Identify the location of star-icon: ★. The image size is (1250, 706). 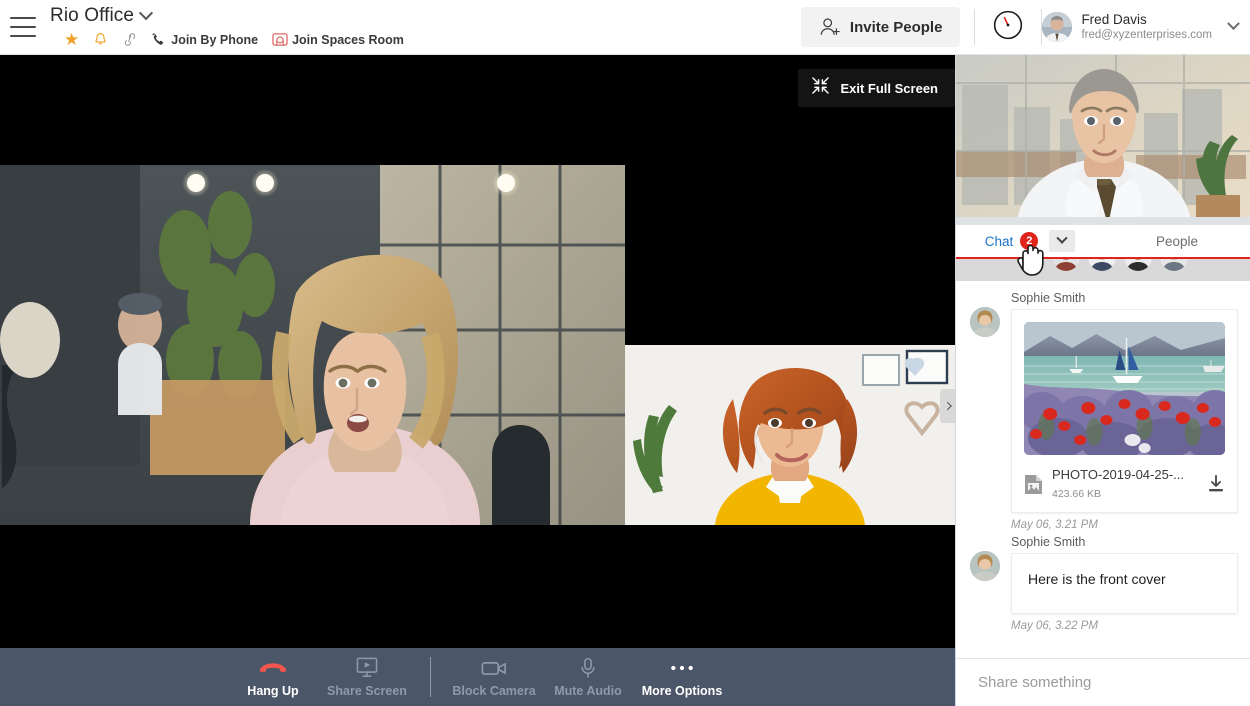
(71, 39).